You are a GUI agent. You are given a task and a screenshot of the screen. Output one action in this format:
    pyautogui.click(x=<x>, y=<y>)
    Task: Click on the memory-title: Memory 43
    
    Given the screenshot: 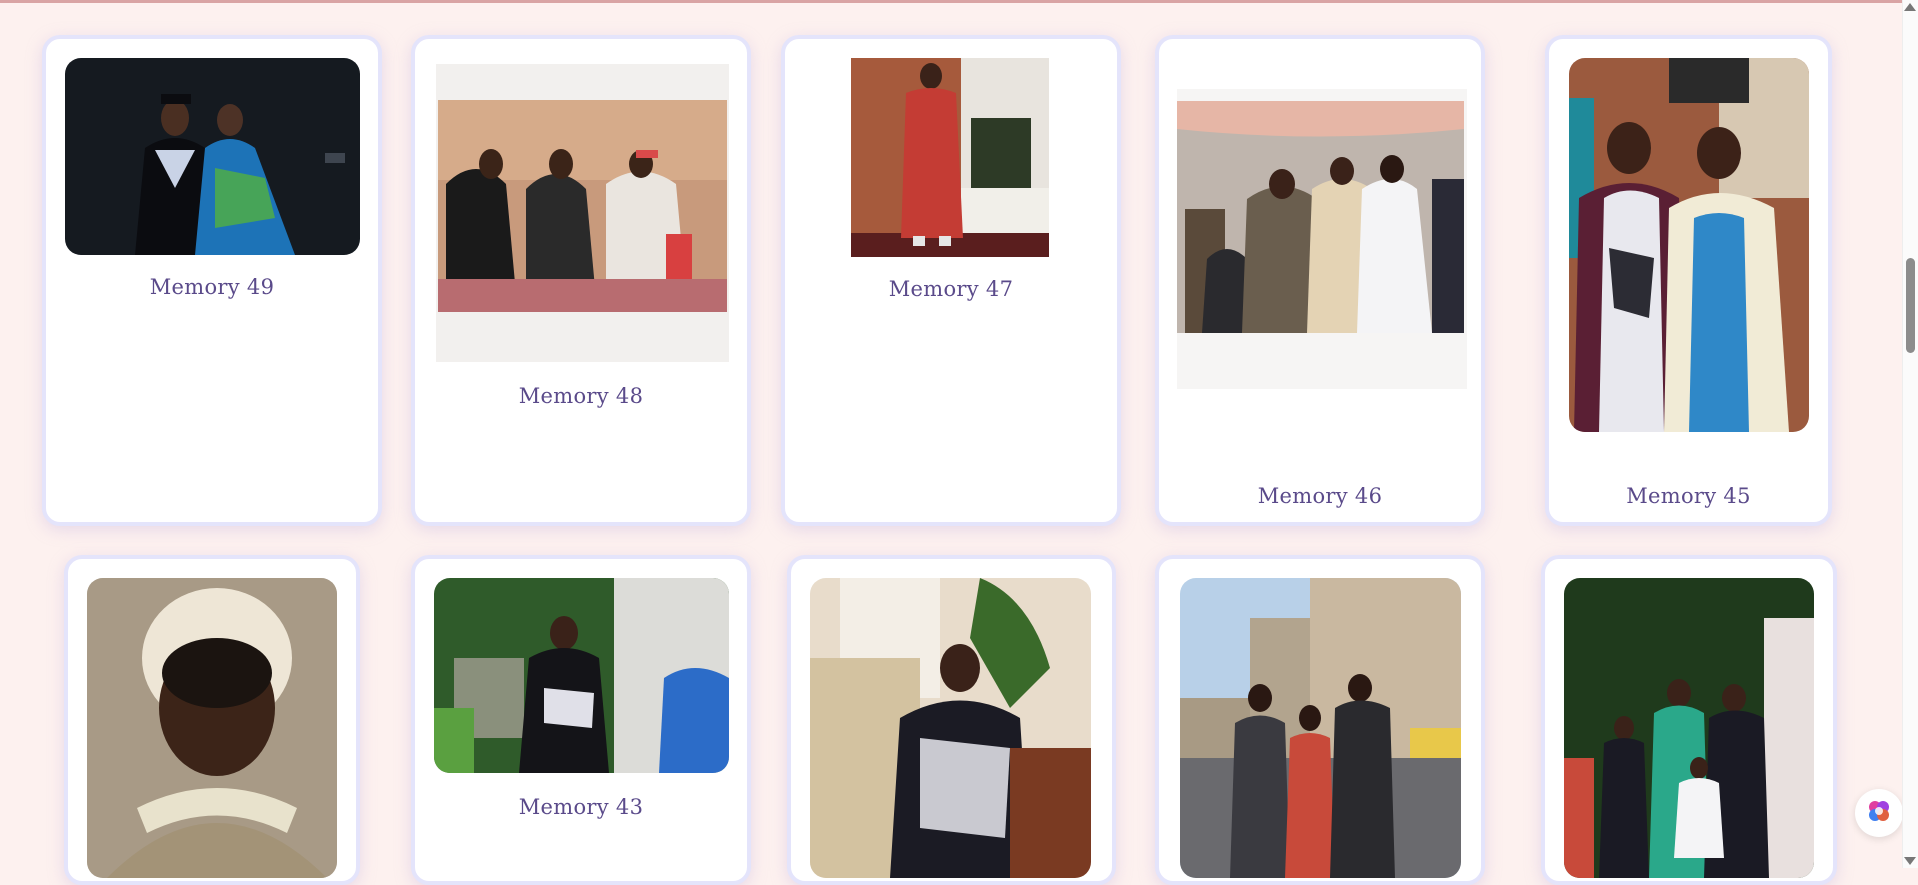 What is the action you would take?
    pyautogui.click(x=581, y=807)
    